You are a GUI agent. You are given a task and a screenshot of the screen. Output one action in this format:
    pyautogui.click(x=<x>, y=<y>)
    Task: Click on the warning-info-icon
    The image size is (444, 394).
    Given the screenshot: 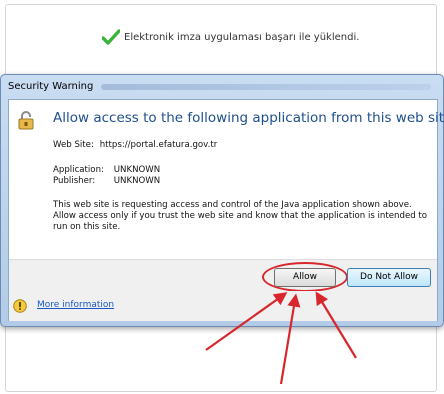 What is the action you would take?
    pyautogui.click(x=20, y=306)
    